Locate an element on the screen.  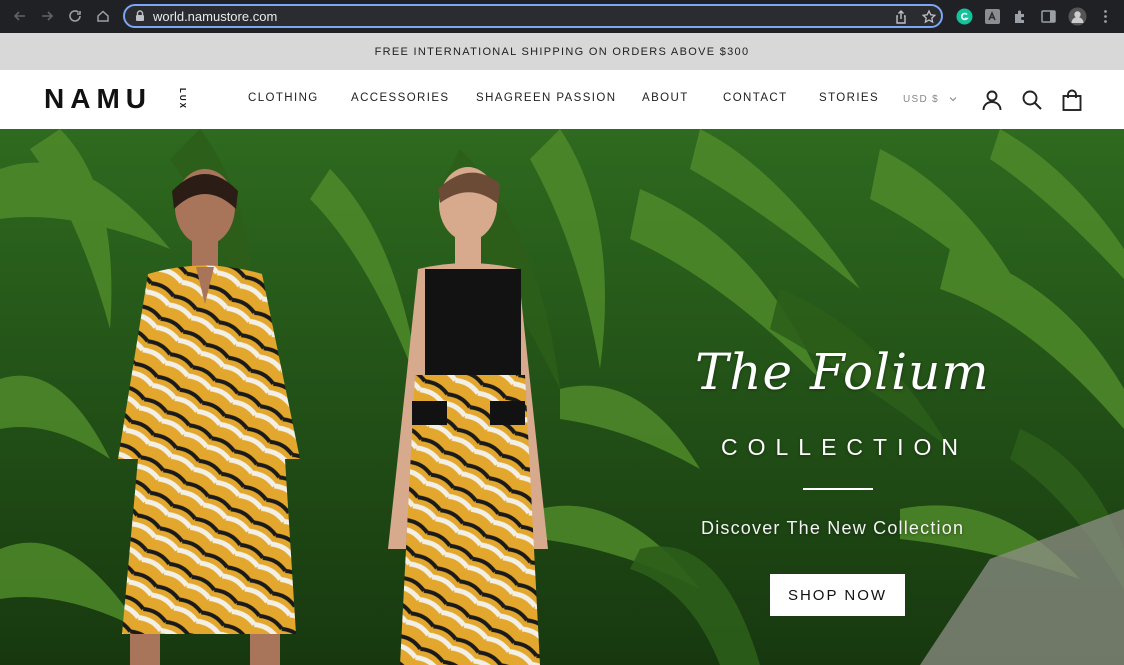
grammarly-icon is located at coordinates (964, 16).